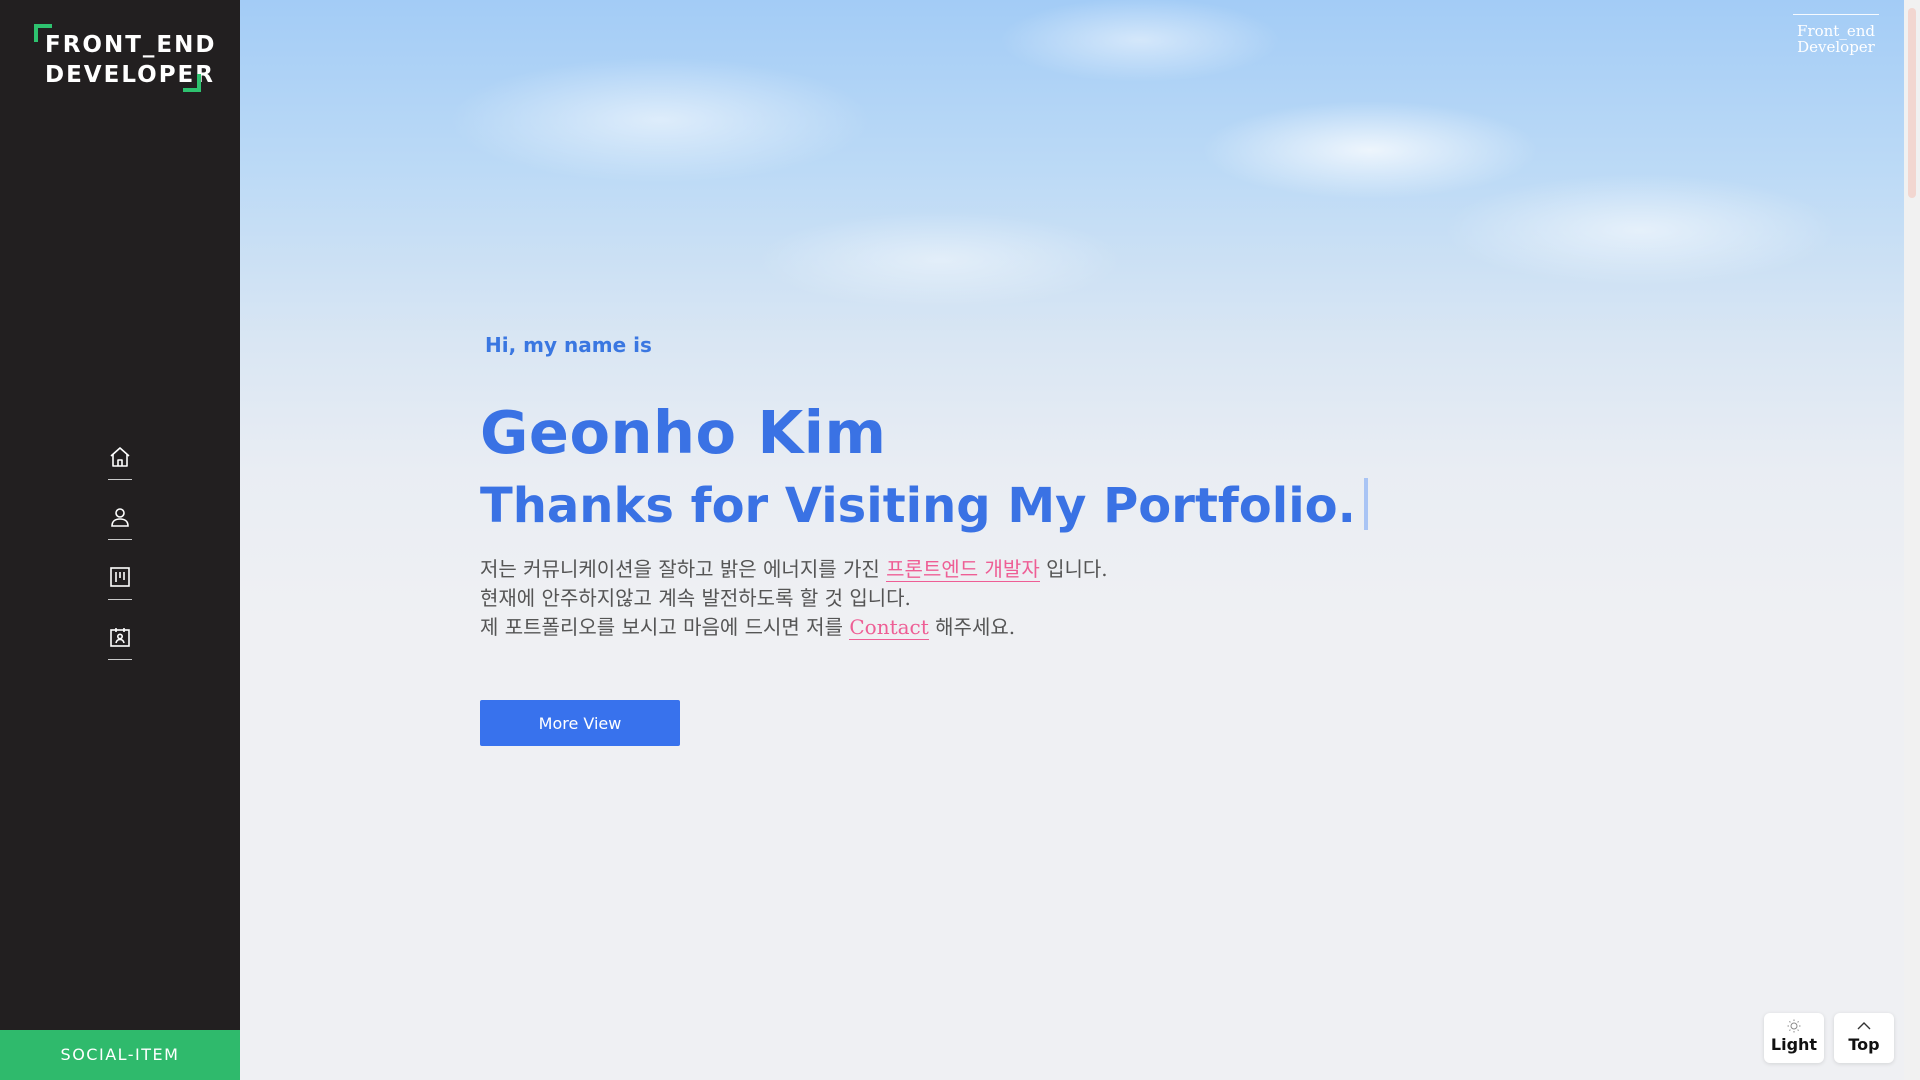 This screenshot has height=1080, width=1920. I want to click on site-logo: FRONT_END DEVELOPER, so click(124, 58).